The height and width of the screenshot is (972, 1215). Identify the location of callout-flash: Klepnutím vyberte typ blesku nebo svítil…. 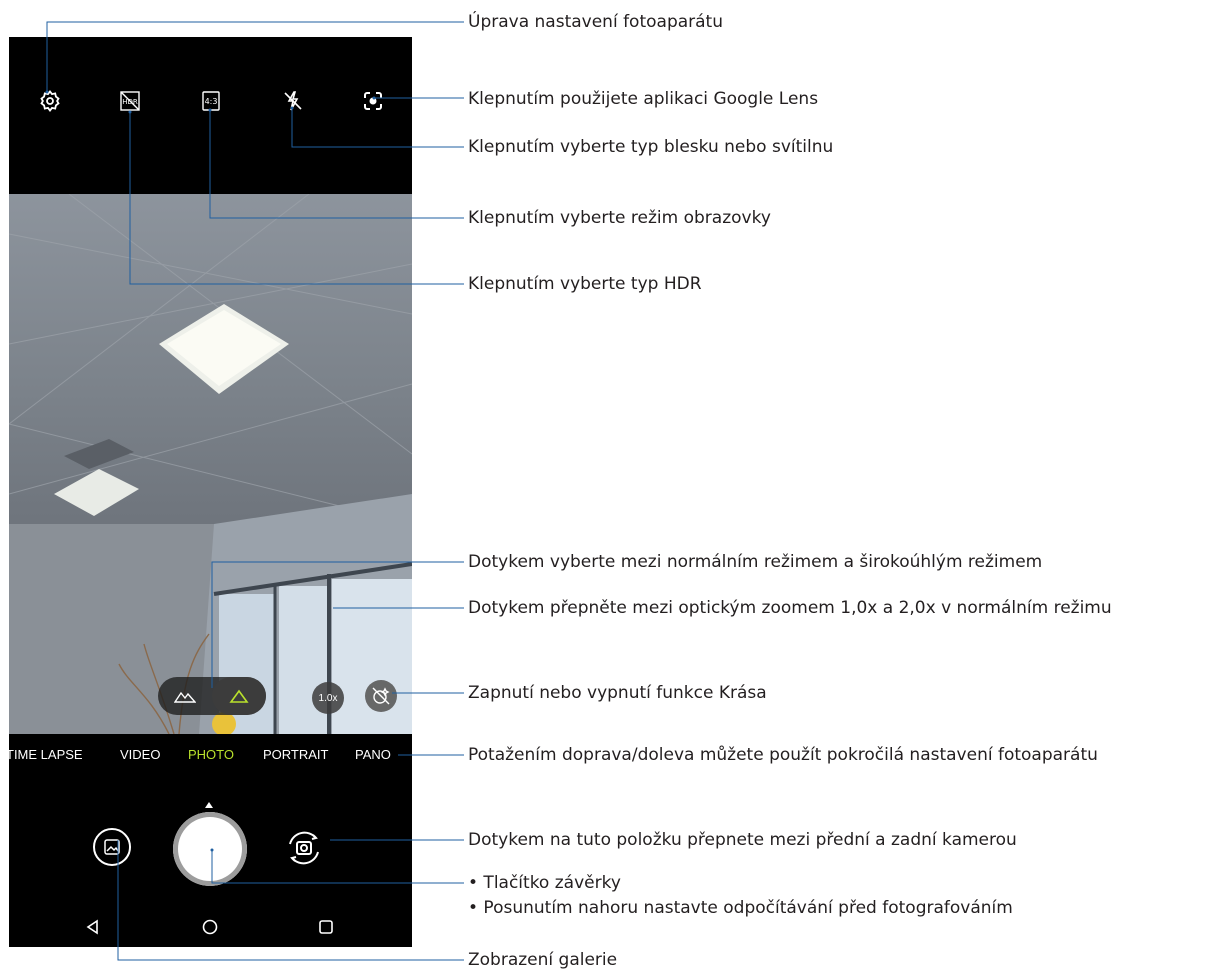
(651, 147).